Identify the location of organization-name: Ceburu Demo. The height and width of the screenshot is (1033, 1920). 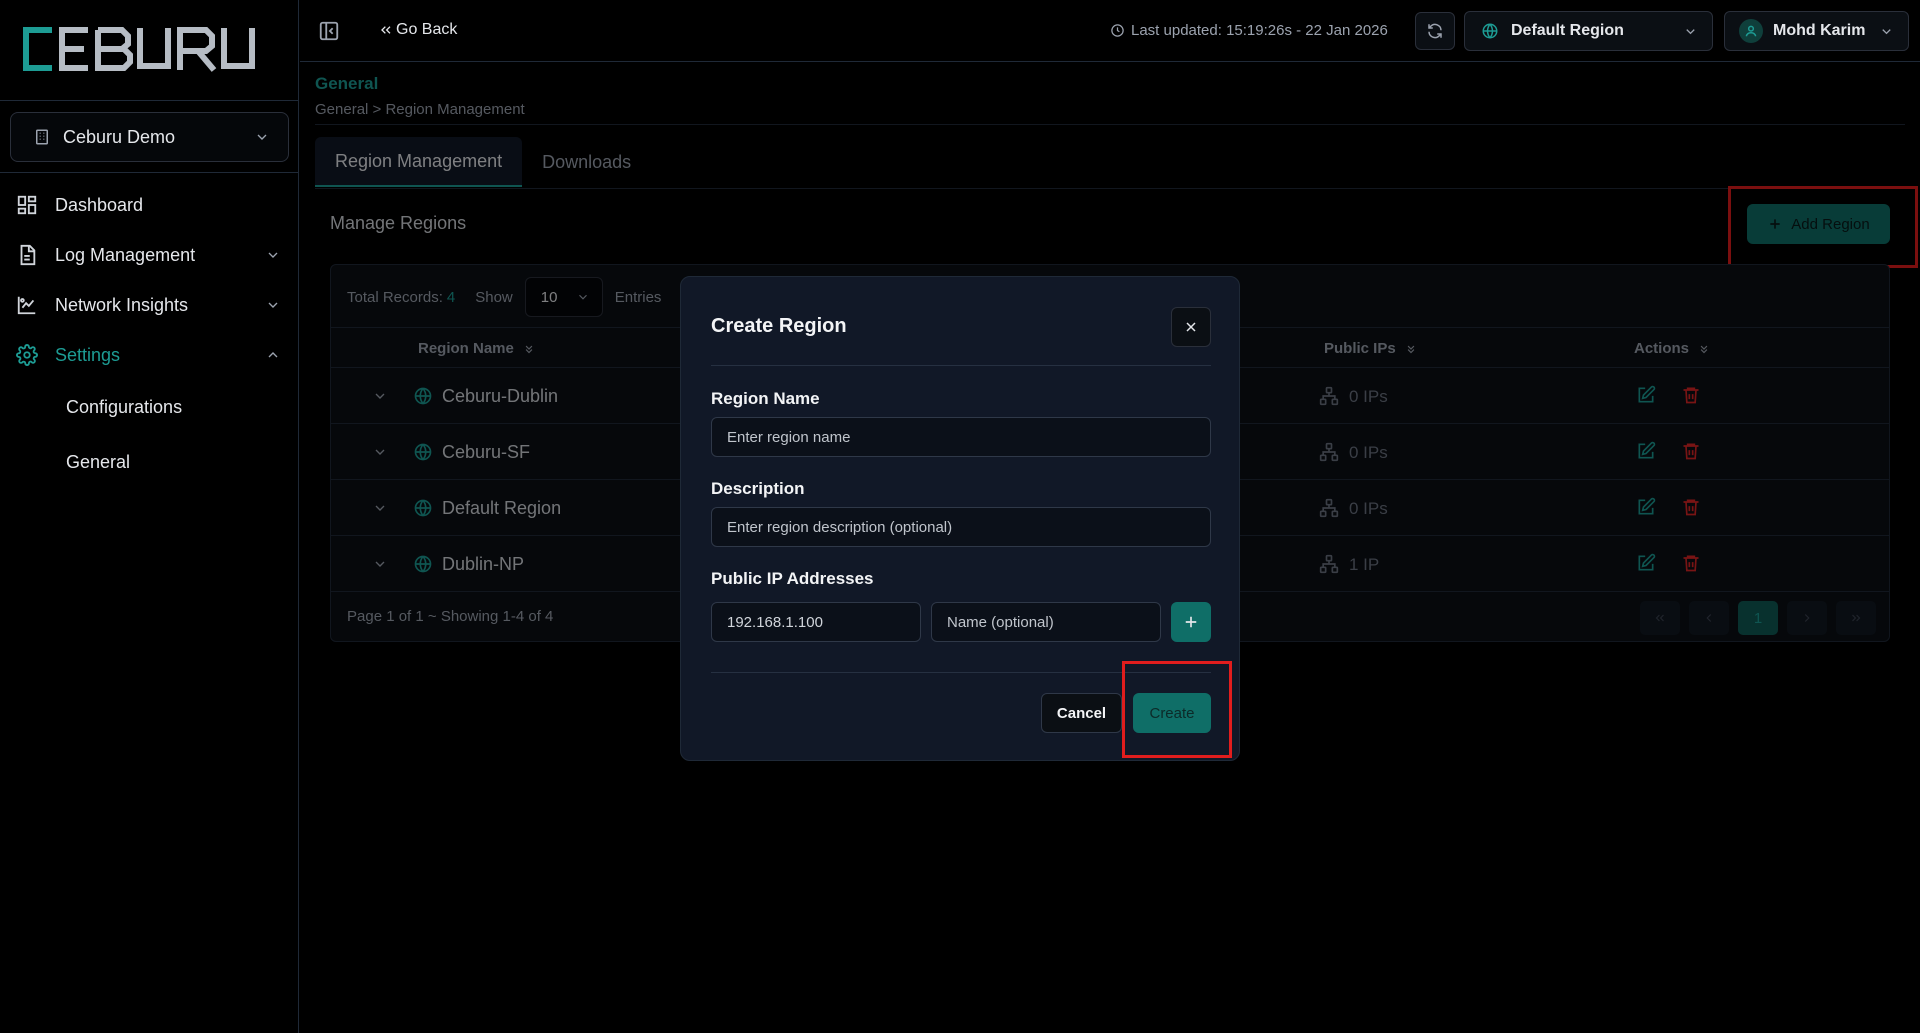
(119, 136).